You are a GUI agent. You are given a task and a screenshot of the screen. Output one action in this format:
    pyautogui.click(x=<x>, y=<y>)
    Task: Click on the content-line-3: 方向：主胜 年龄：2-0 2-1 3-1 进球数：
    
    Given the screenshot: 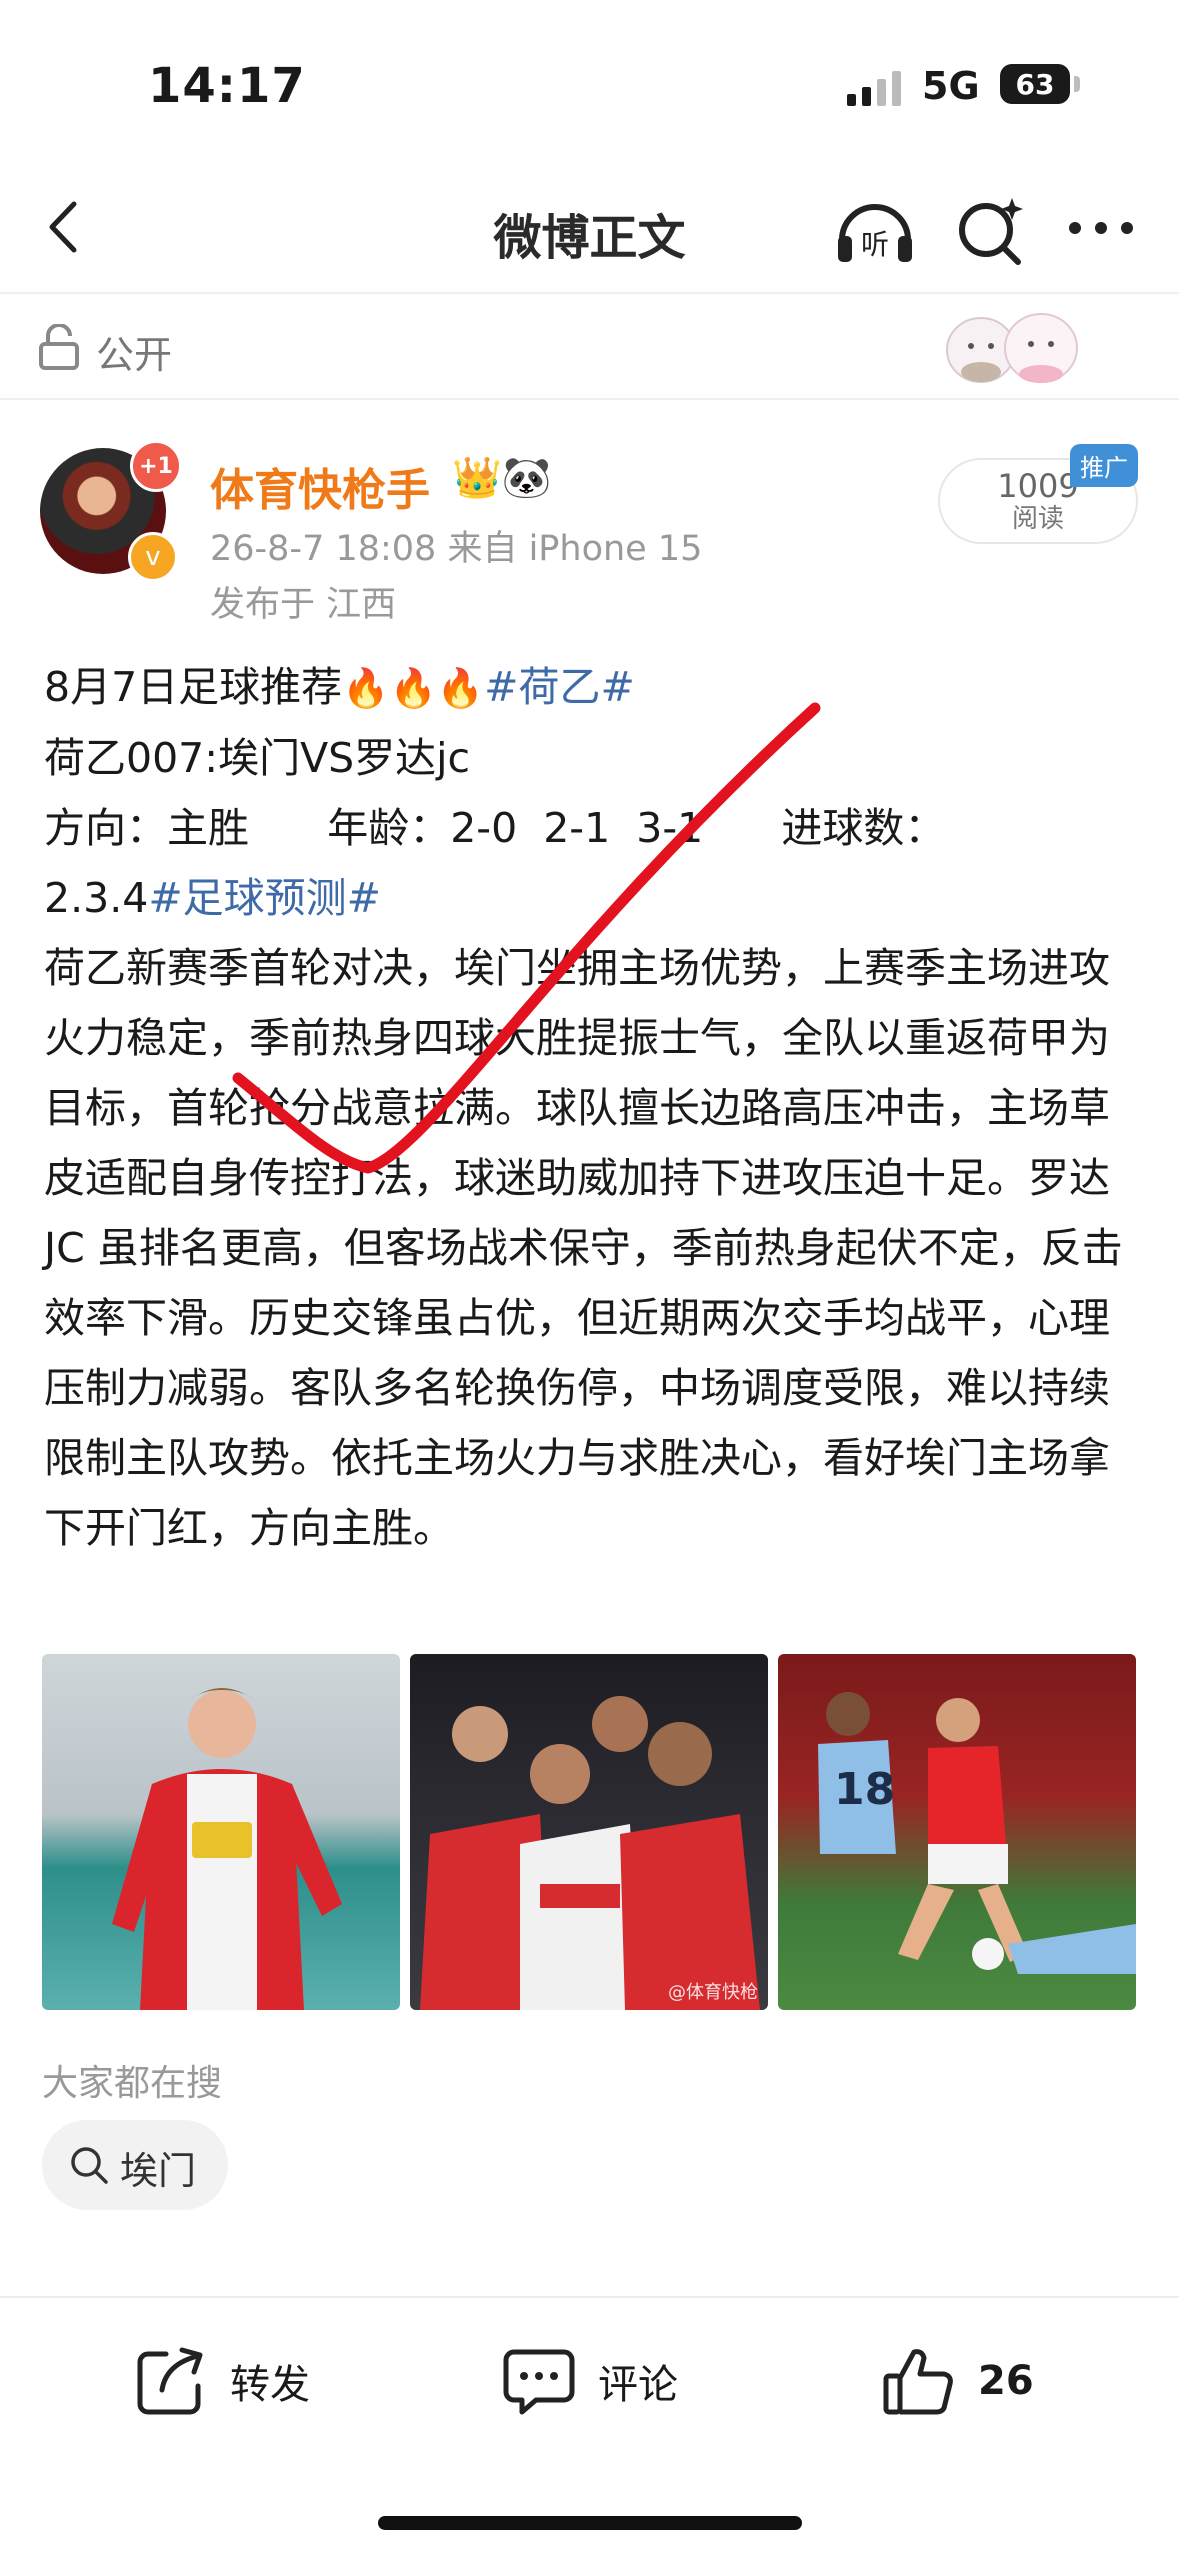 What is the action you would take?
    pyautogui.click(x=495, y=828)
    